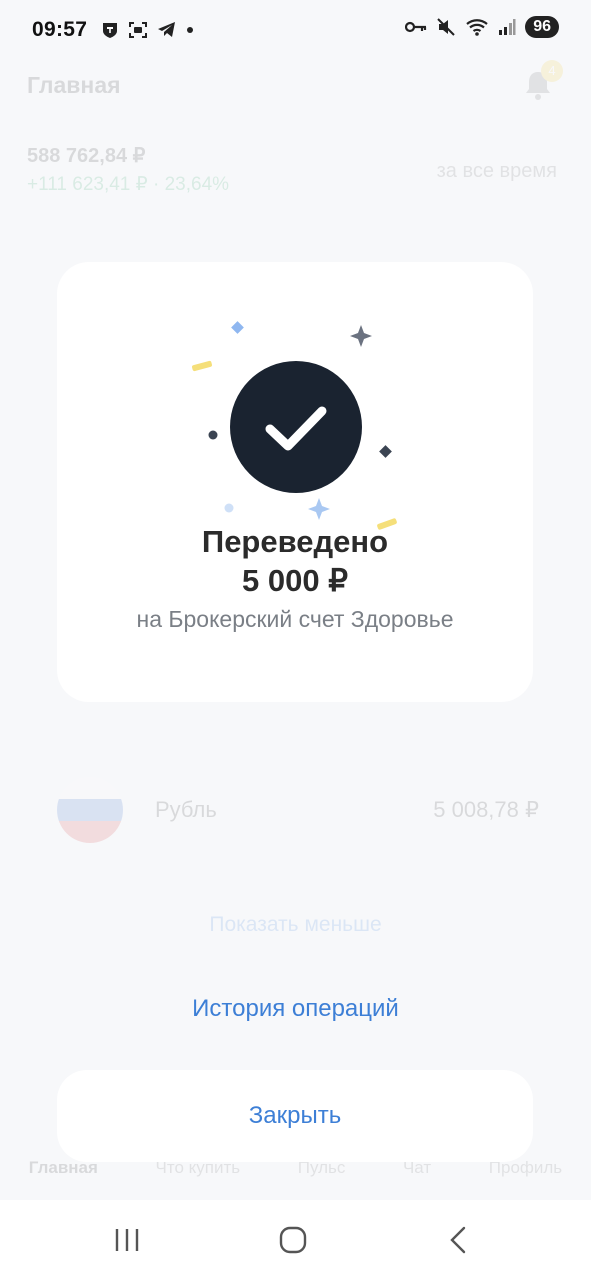 Image resolution: width=591 pixels, height=1280 pixels. I want to click on success-check-icon, so click(296, 427).